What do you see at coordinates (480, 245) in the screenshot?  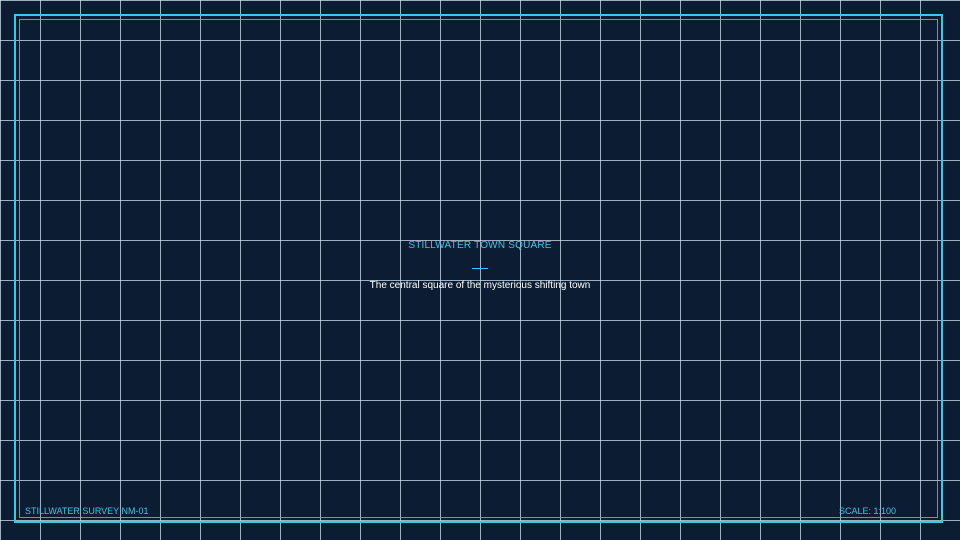 I see `location-title: STILLWATER TOWN SQUARE` at bounding box center [480, 245].